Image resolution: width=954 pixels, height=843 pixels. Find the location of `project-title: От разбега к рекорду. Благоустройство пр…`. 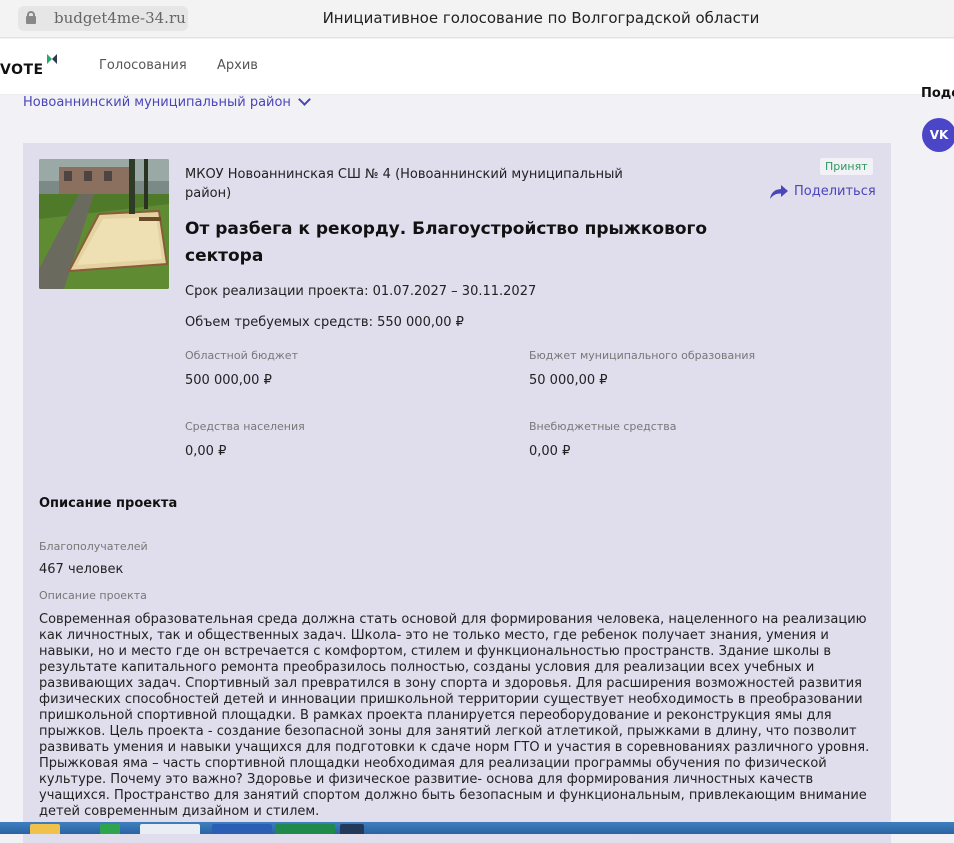

project-title: От разбега к рекорду. Благоустройство пр… is located at coordinates (446, 242).